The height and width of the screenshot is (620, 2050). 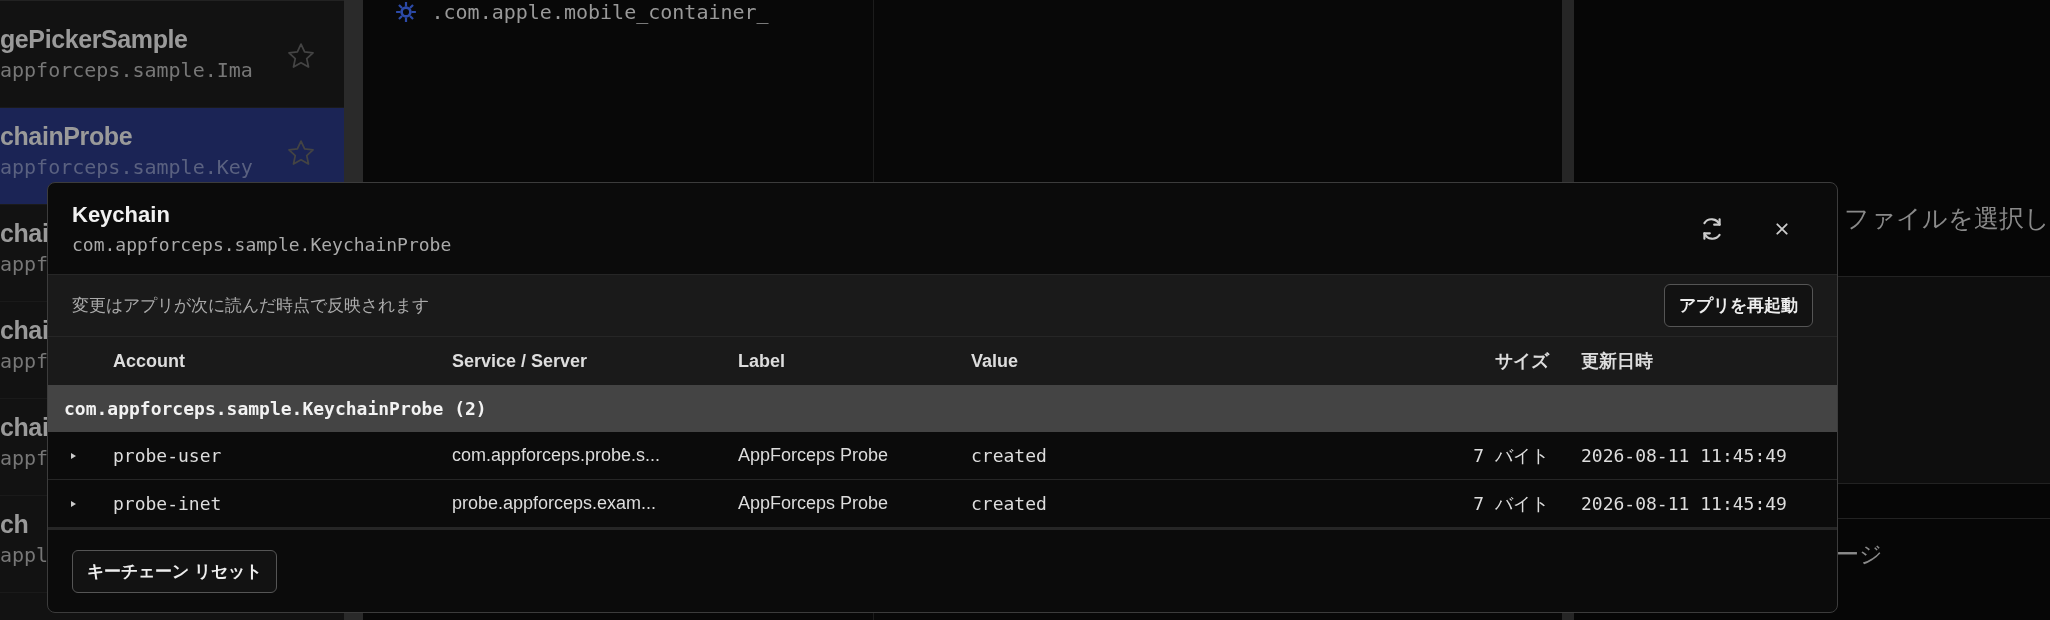 I want to click on app-name: gePickerSample, so click(x=94, y=39).